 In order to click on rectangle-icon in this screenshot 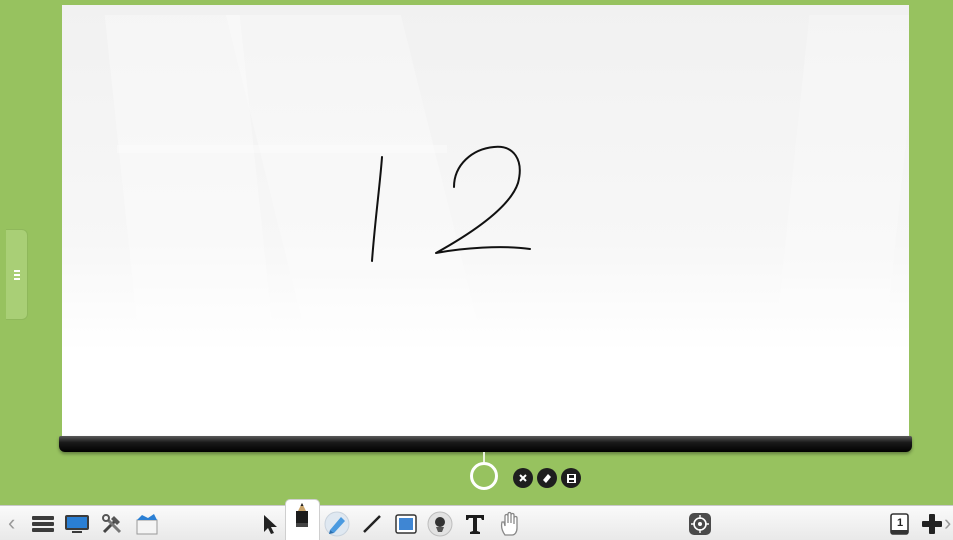, I will do `click(406, 524)`.